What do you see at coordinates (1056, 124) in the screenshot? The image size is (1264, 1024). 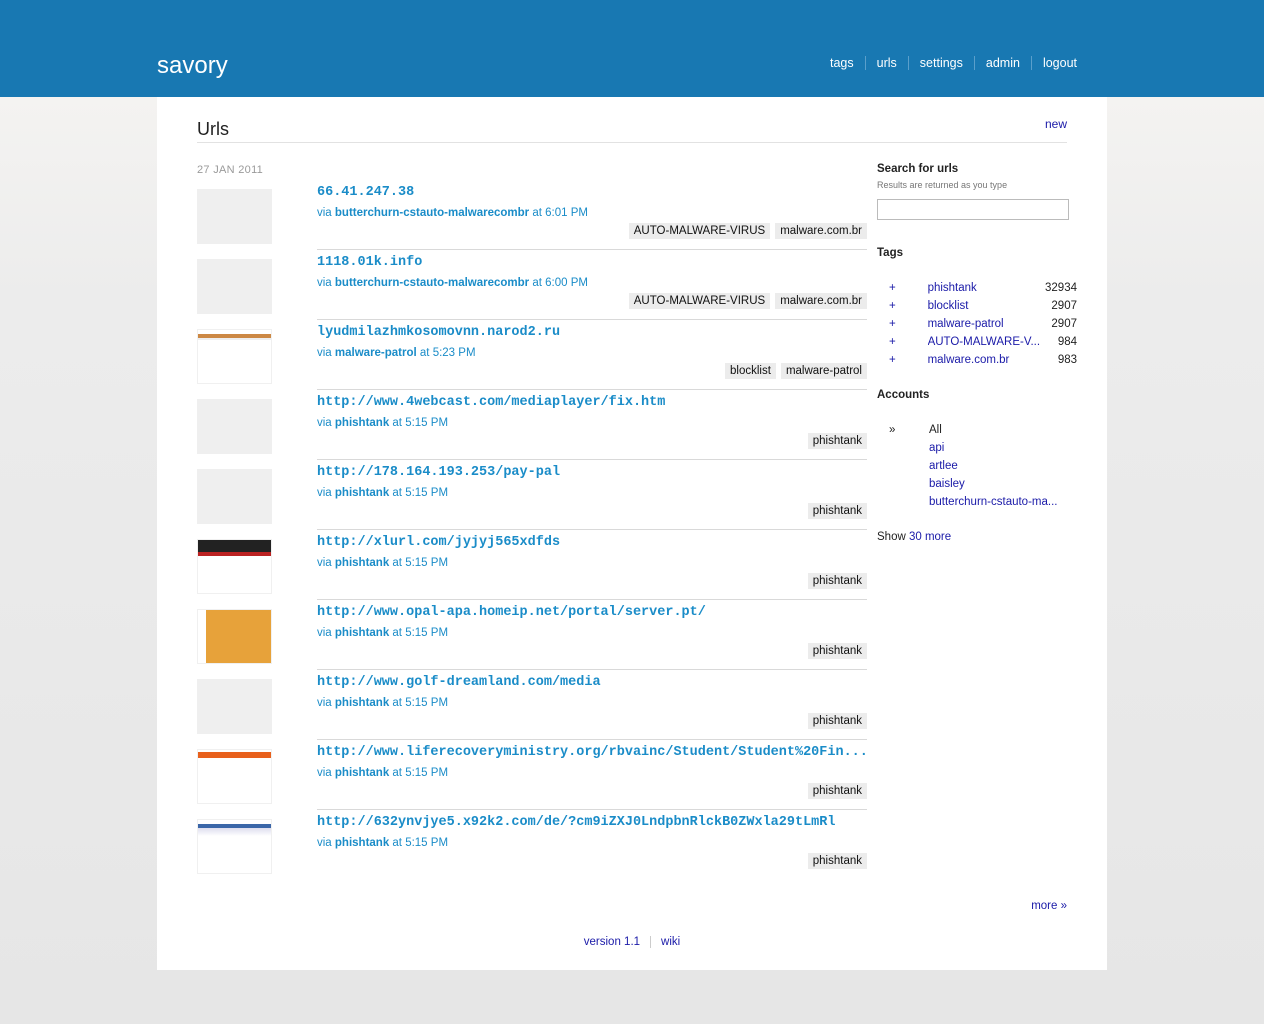 I see `new-url-link: new` at bounding box center [1056, 124].